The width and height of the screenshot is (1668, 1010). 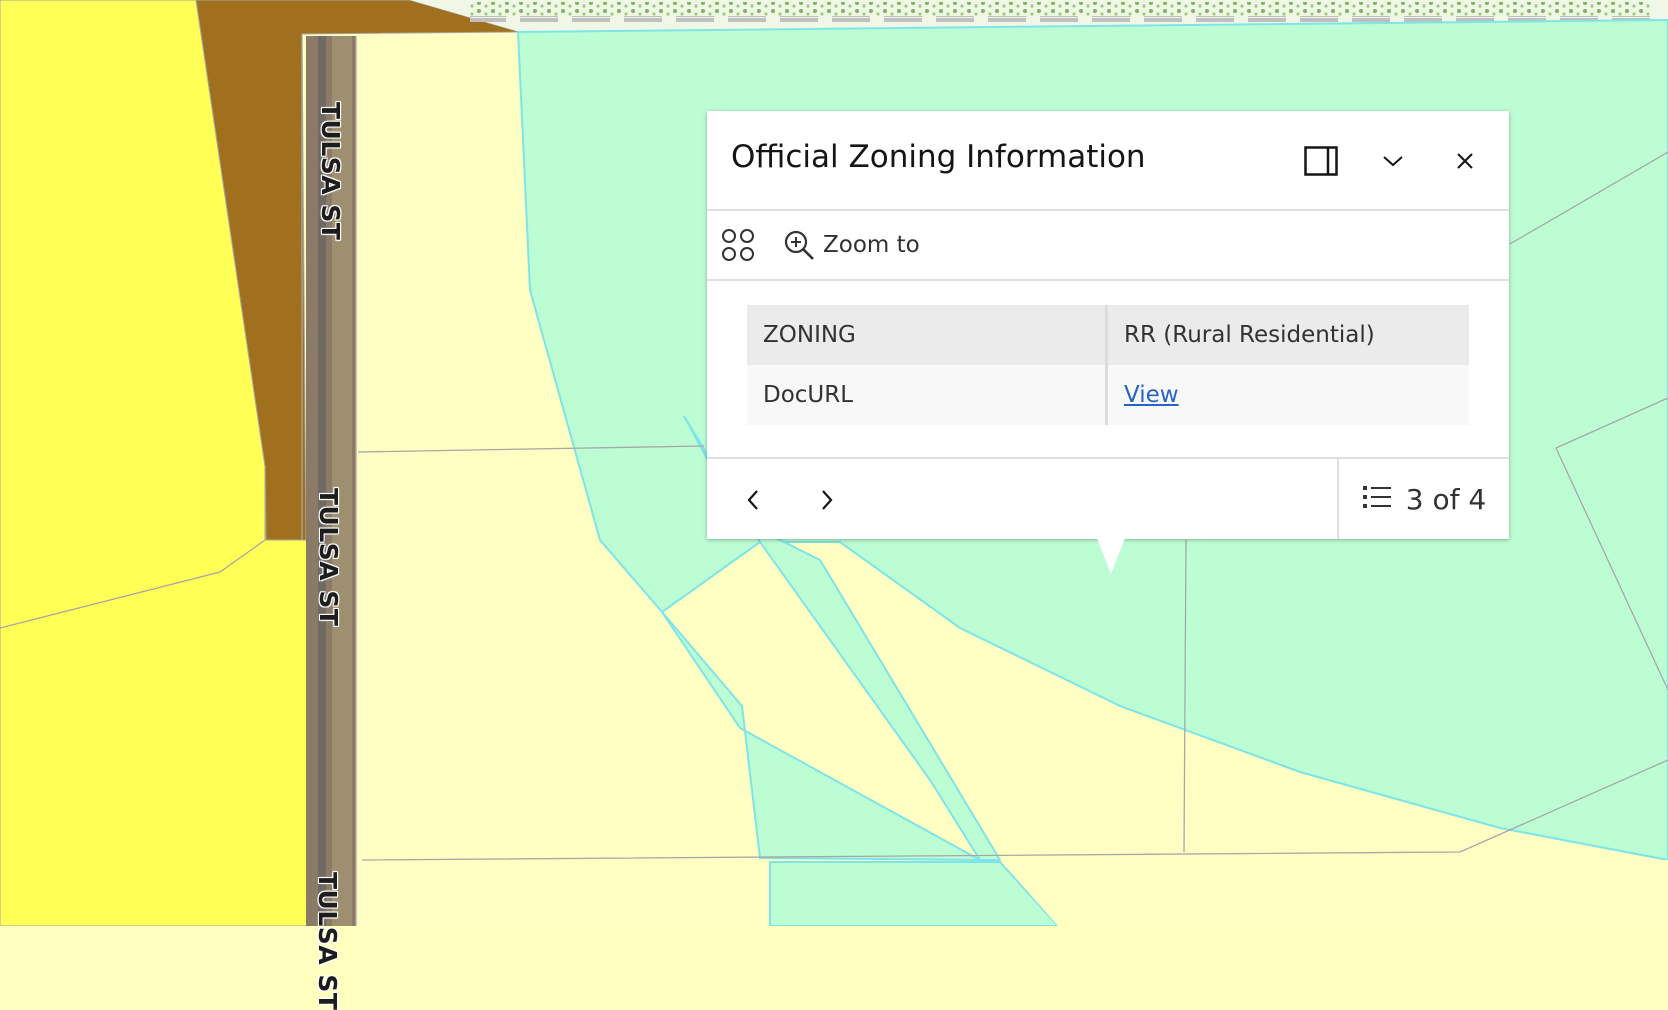 I want to click on close-button, so click(x=1465, y=161).